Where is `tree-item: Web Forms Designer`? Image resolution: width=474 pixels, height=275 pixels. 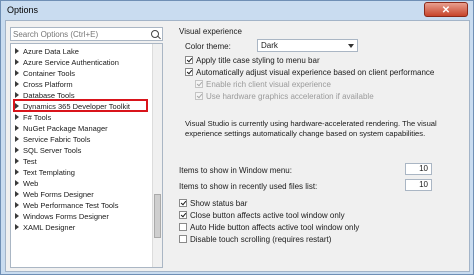
tree-item: Web Forms Designer is located at coordinates (54, 194).